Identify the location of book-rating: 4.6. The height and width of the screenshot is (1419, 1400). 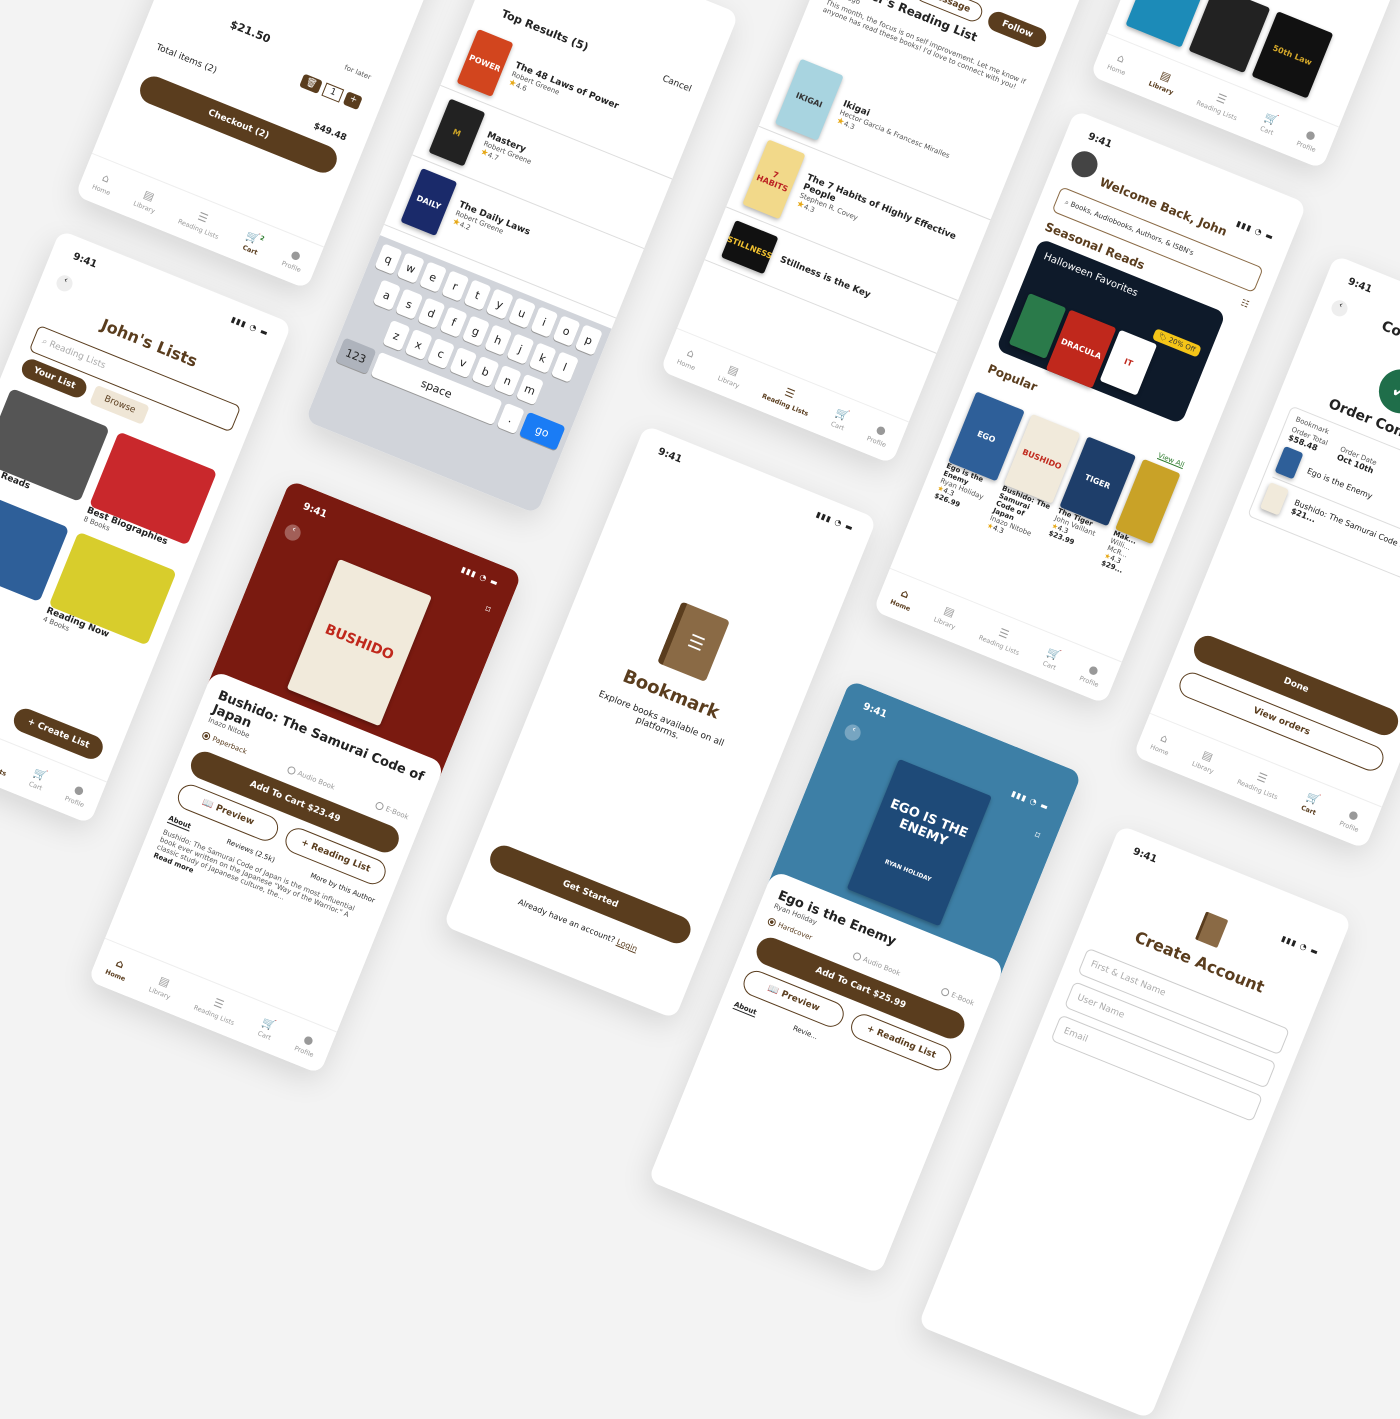
(521, 87).